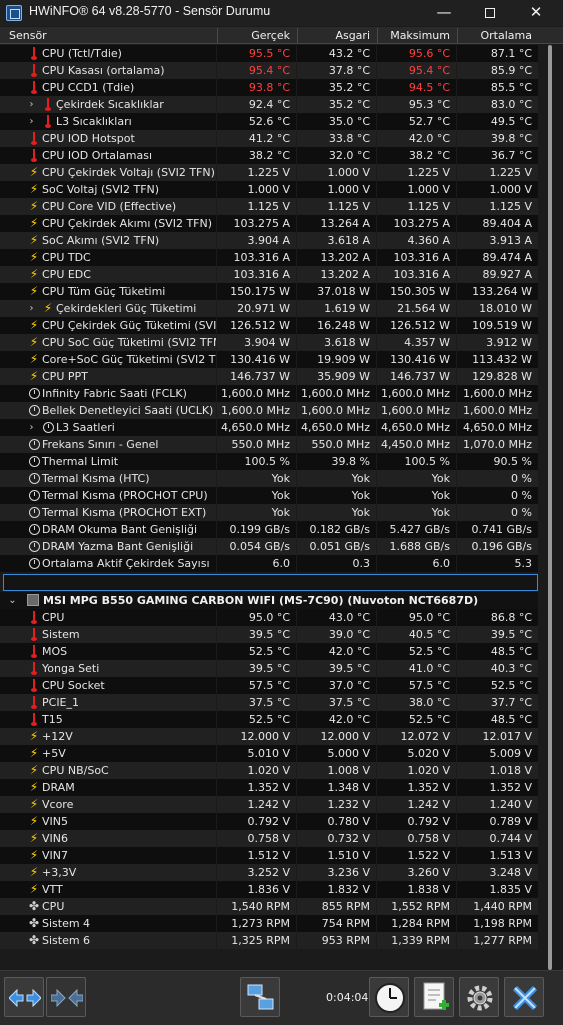 The image size is (563, 1025). I want to click on sensor-row: Thermal Limit 100.5 % 39.8 % 100.5 % 90.5 %, so click(269, 461).